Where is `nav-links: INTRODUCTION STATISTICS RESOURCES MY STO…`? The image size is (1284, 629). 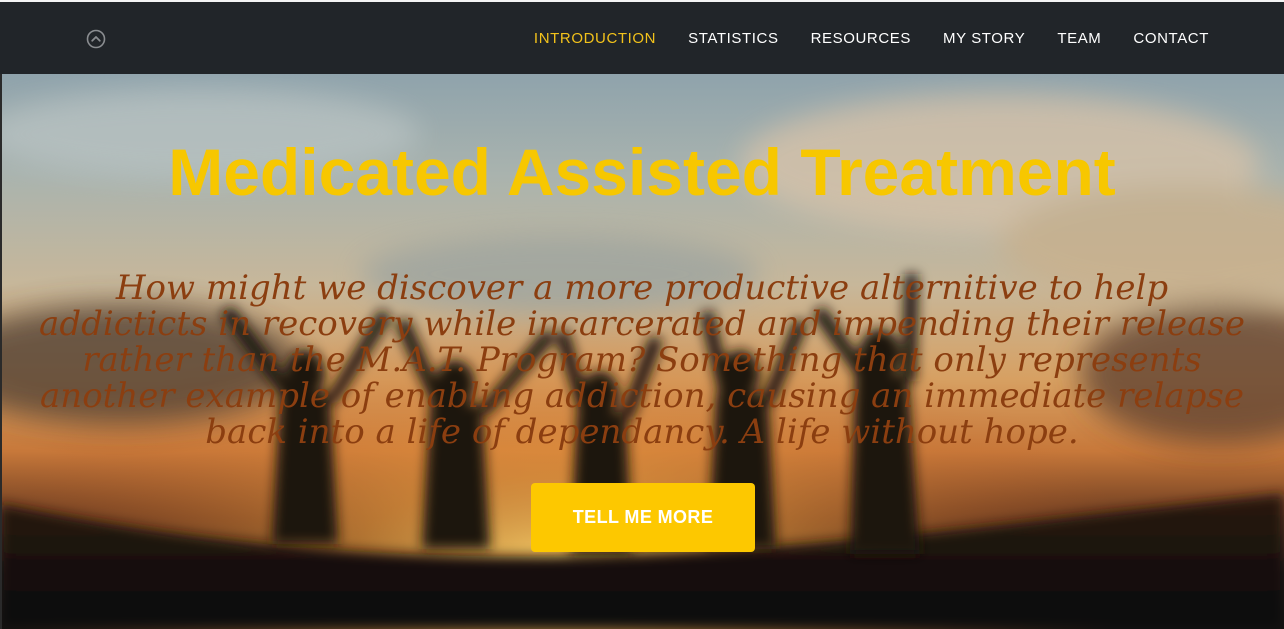
nav-links: INTRODUCTION STATISTICS RESOURCES MY STO… is located at coordinates (855, 38).